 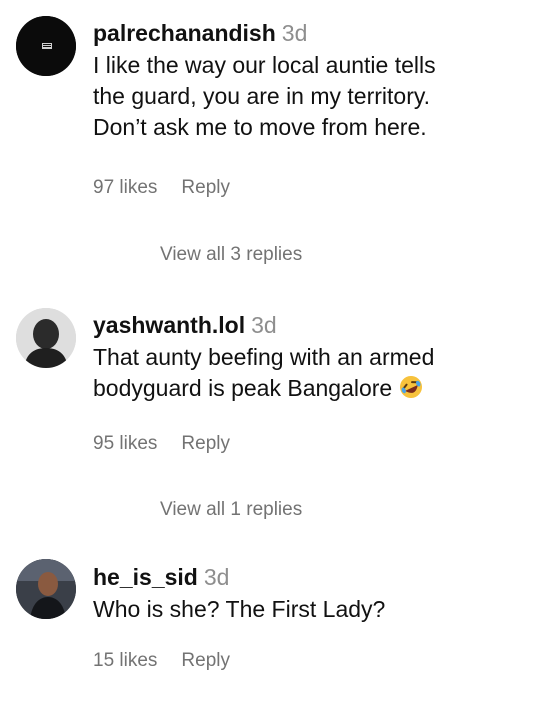 I want to click on comment-meta: 97 likes Reply, so click(x=161, y=188).